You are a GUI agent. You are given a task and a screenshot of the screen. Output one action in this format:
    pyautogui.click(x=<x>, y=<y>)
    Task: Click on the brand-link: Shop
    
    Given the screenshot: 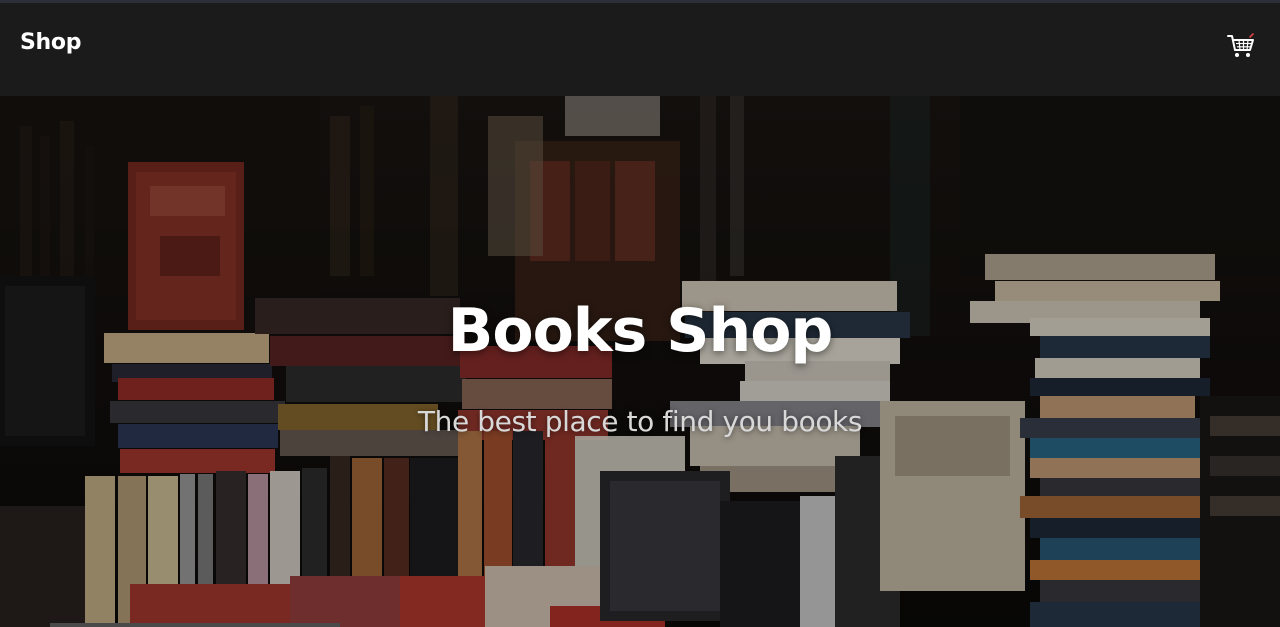 What is the action you would take?
    pyautogui.click(x=50, y=42)
    